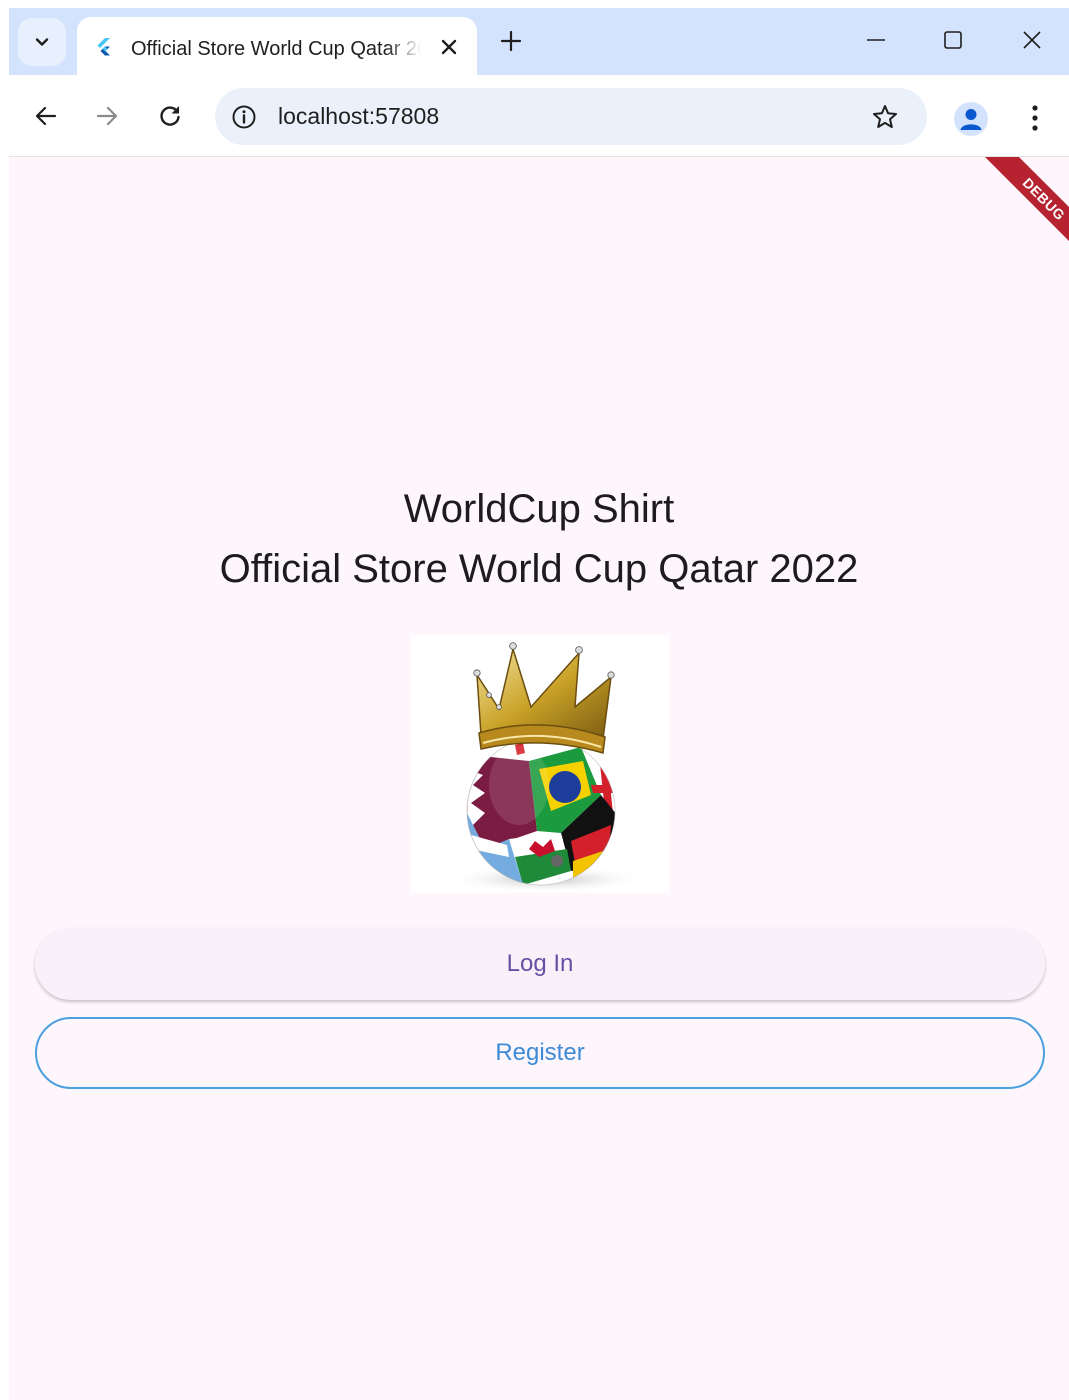 This screenshot has height=1400, width=1069. I want to click on tab-search-icon, so click(42, 42).